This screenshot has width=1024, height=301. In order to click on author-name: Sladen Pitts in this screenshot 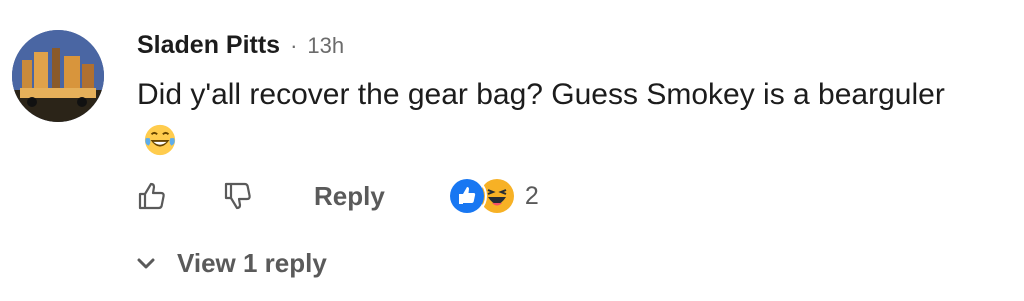, I will do `click(208, 45)`.